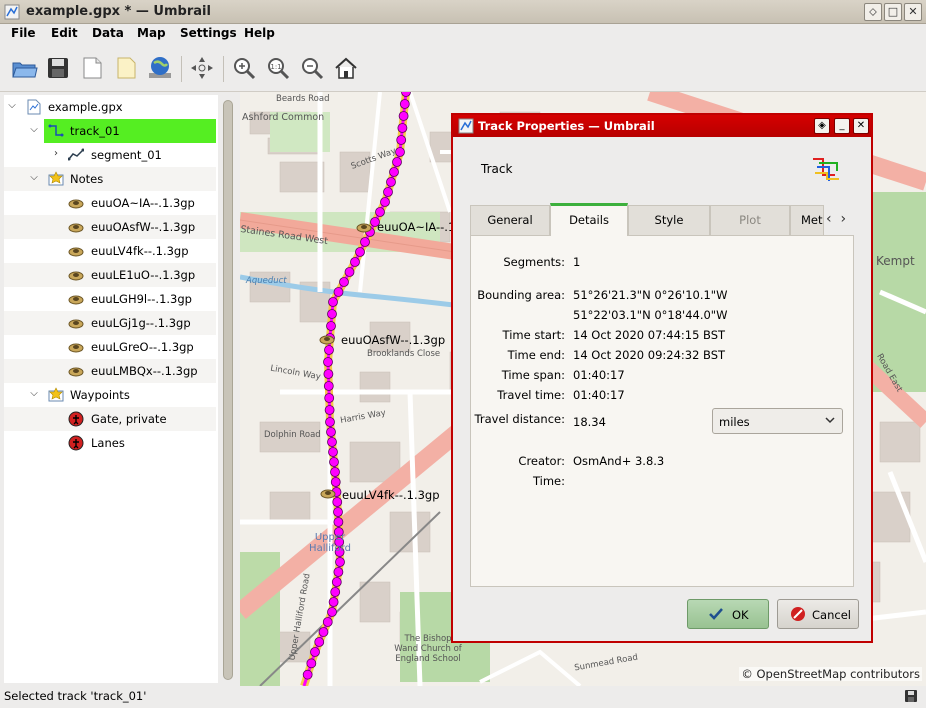 The height and width of the screenshot is (708, 926). I want to click on tree-waypoint-item: Gate, private, so click(110, 419).